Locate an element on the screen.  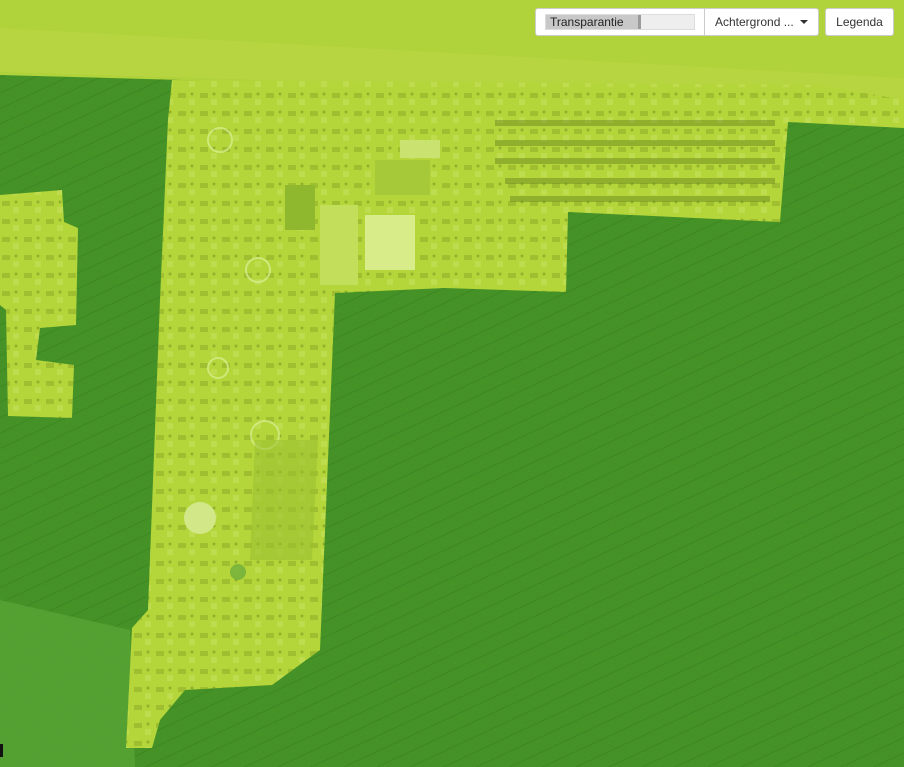
scale-marker is located at coordinates (1, 750).